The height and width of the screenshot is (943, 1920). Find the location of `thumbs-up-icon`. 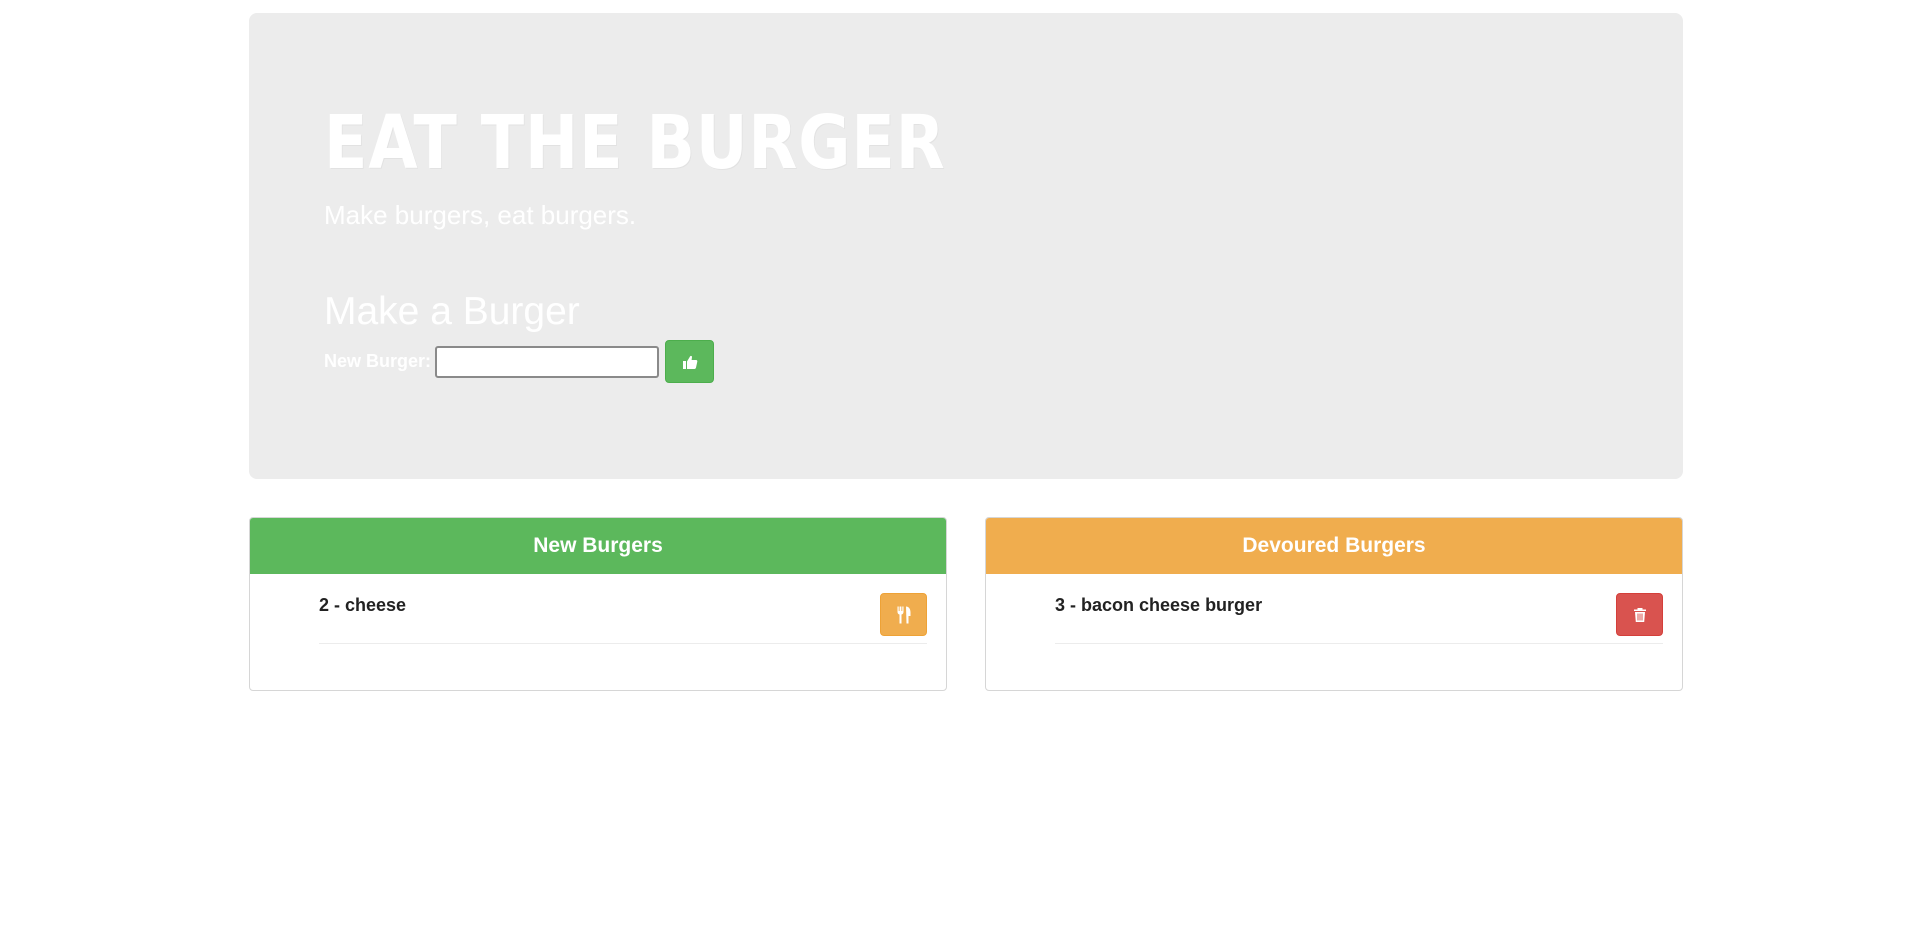

thumbs-up-icon is located at coordinates (690, 362).